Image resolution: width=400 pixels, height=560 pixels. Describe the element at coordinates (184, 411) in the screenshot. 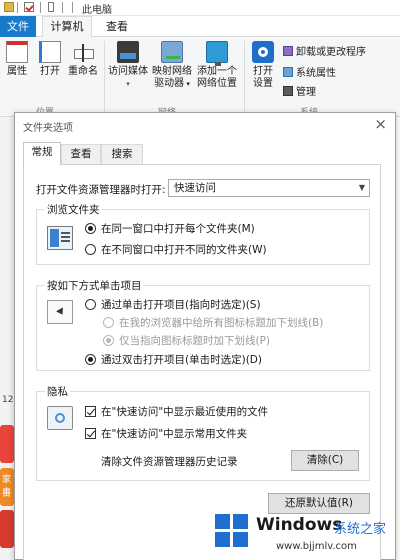

I see `recent-files-label: 在"快速访问"中显示最近使用的文件` at that location.